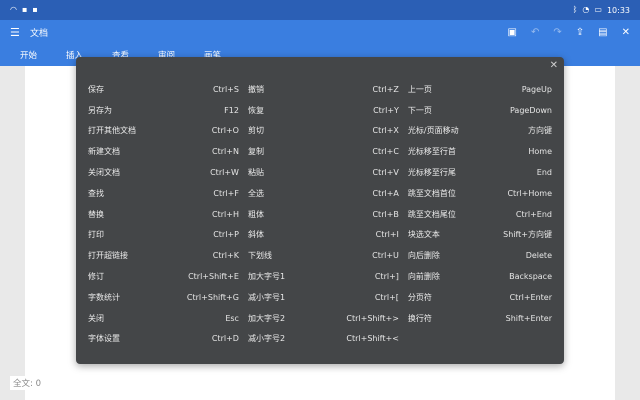 This screenshot has width=640, height=400. Describe the element at coordinates (96, 193) in the screenshot. I see `shortcut-label: 查找` at that location.